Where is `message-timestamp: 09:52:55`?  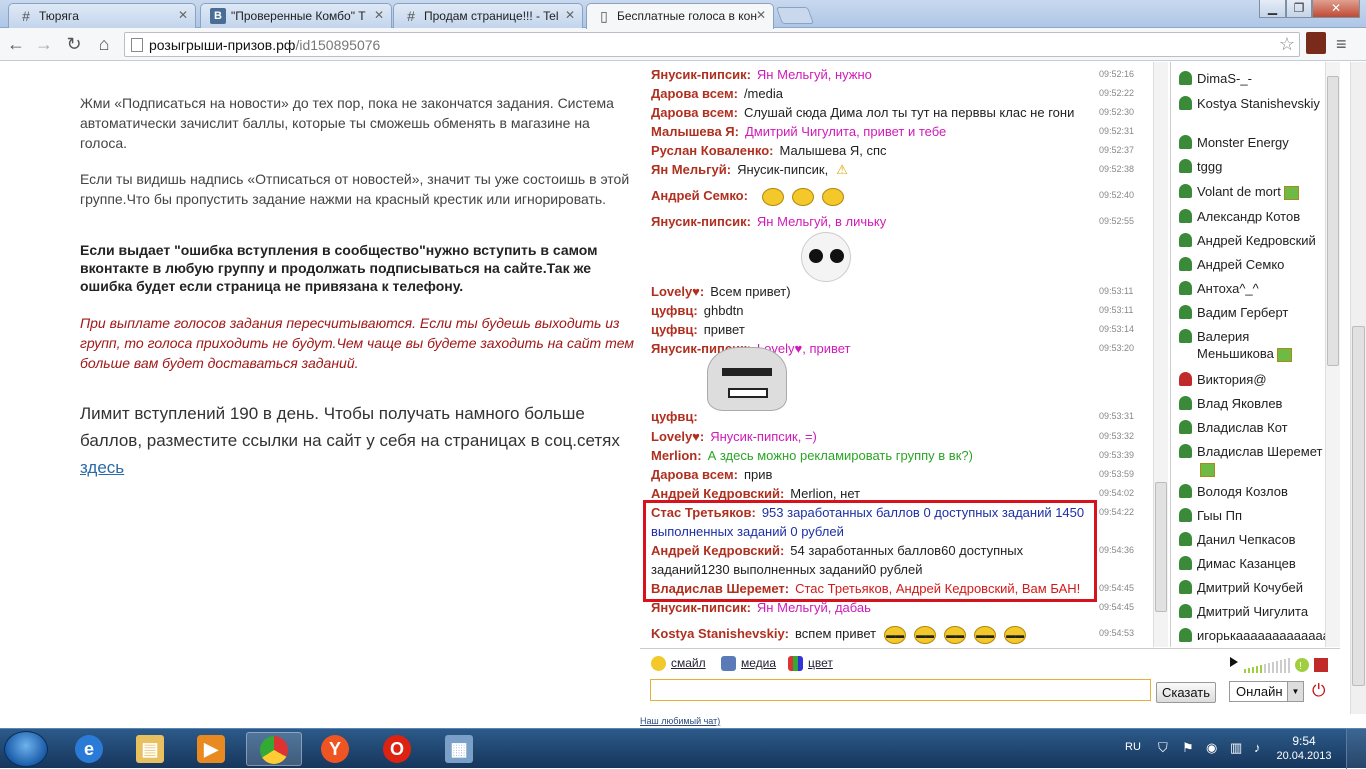 message-timestamp: 09:52:55 is located at coordinates (1117, 221).